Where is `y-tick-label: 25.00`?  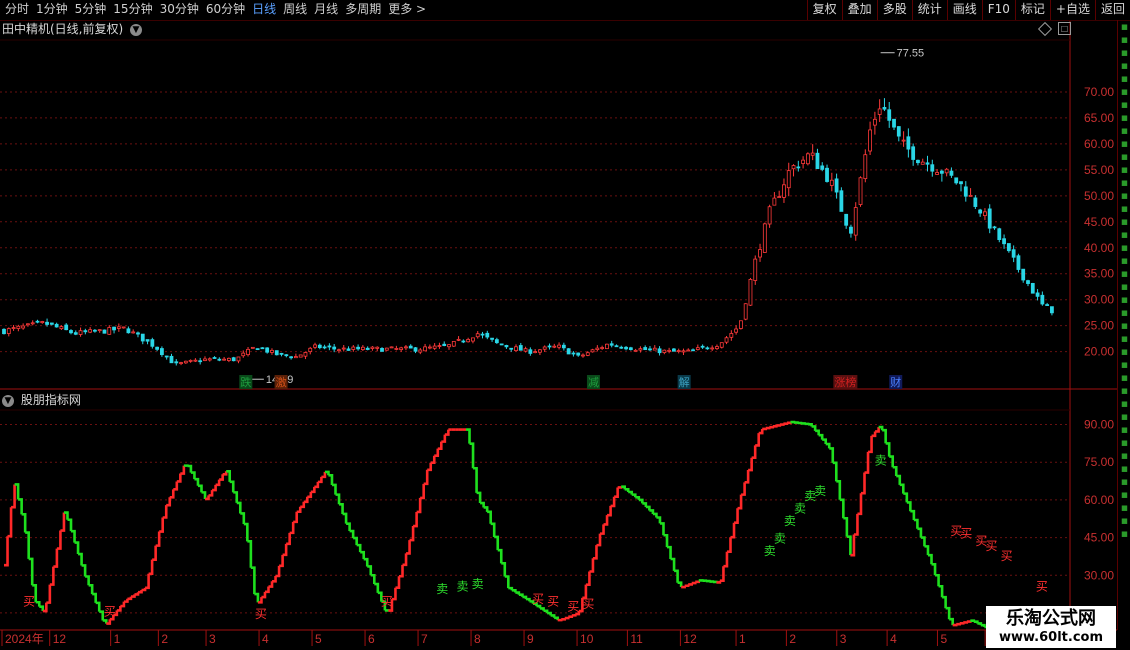 y-tick-label: 25.00 is located at coordinates (1099, 326).